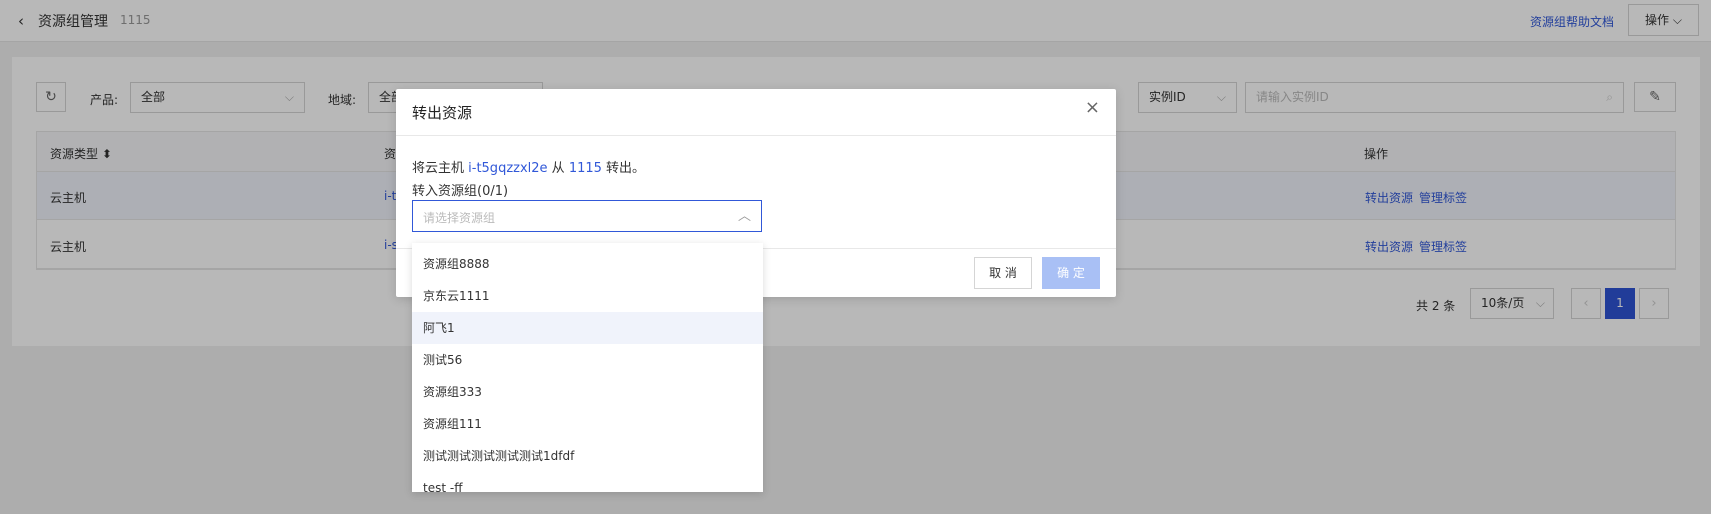 The width and height of the screenshot is (1711, 514). Describe the element at coordinates (587, 456) in the screenshot. I see `dropdown-option: 测试测试测试测试测试1dfdf` at that location.